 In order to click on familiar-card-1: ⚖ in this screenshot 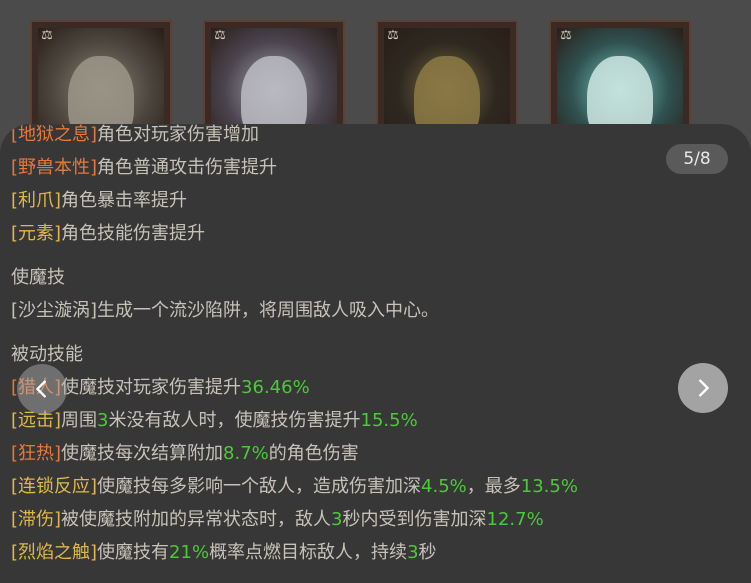, I will do `click(101, 80)`.